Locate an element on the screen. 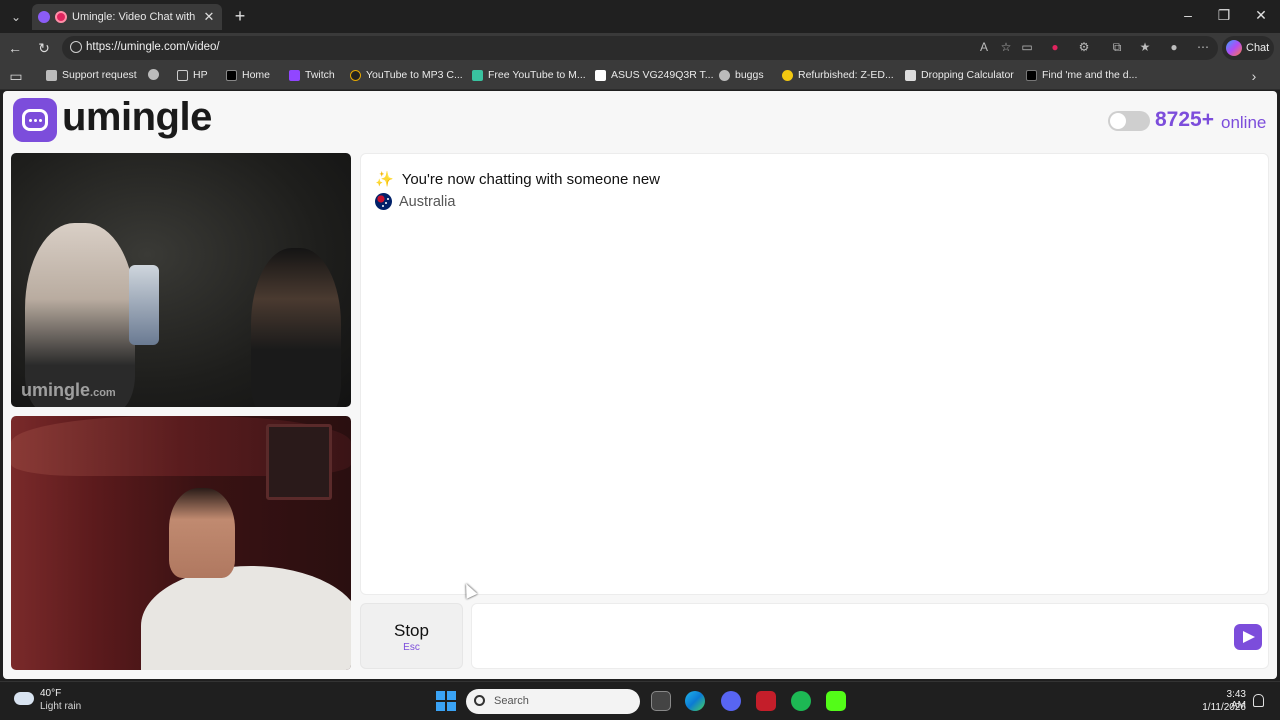  extension-shield-icon: ● is located at coordinates (1055, 47).